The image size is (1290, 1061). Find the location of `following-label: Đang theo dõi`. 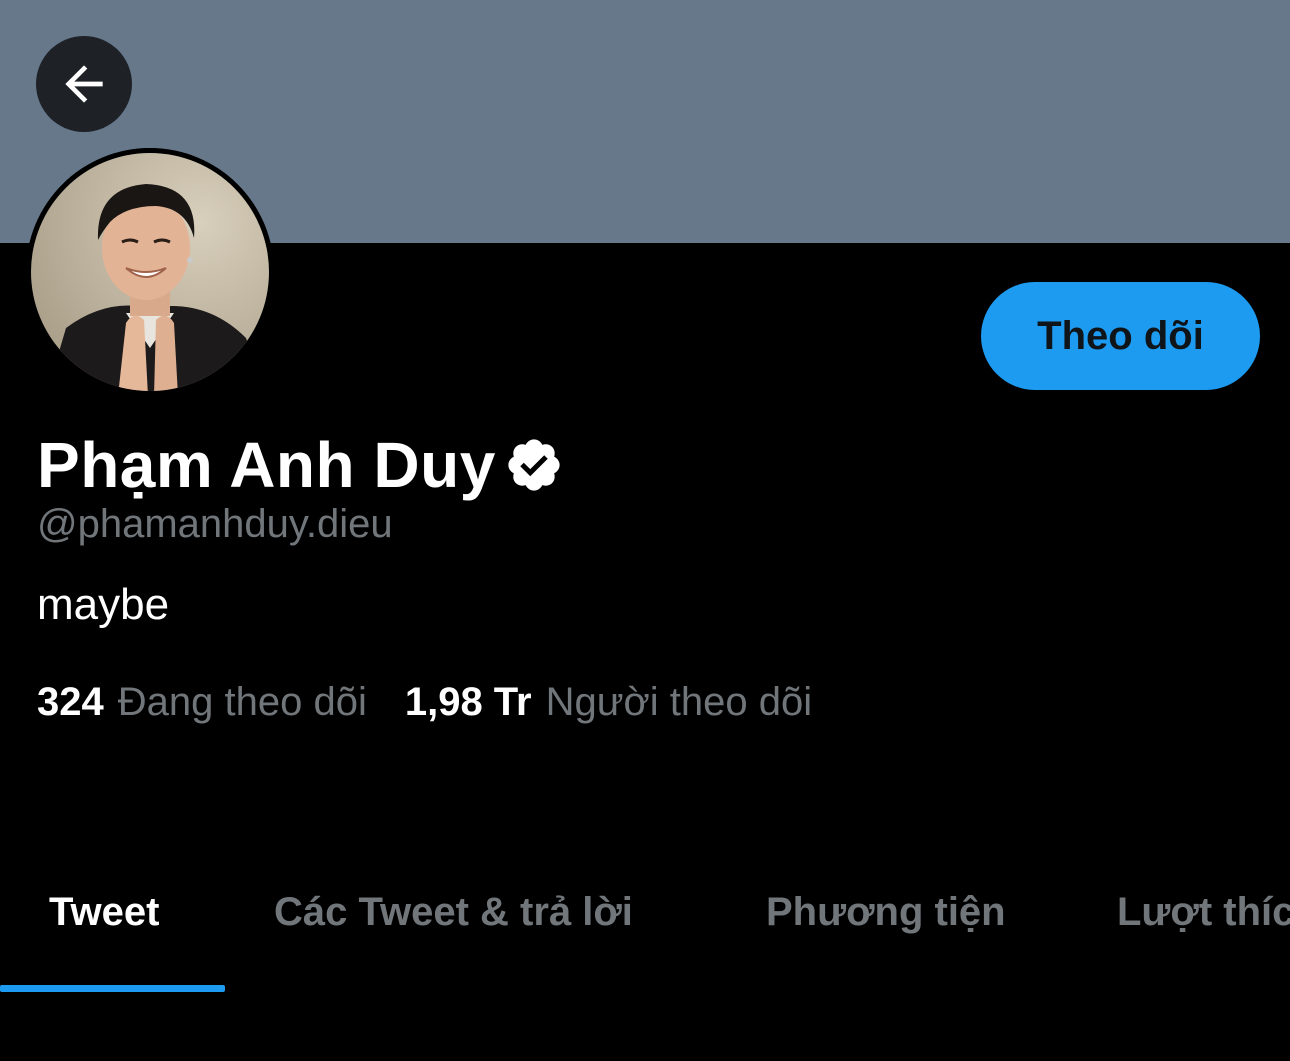

following-label: Đang theo dõi is located at coordinates (242, 702).